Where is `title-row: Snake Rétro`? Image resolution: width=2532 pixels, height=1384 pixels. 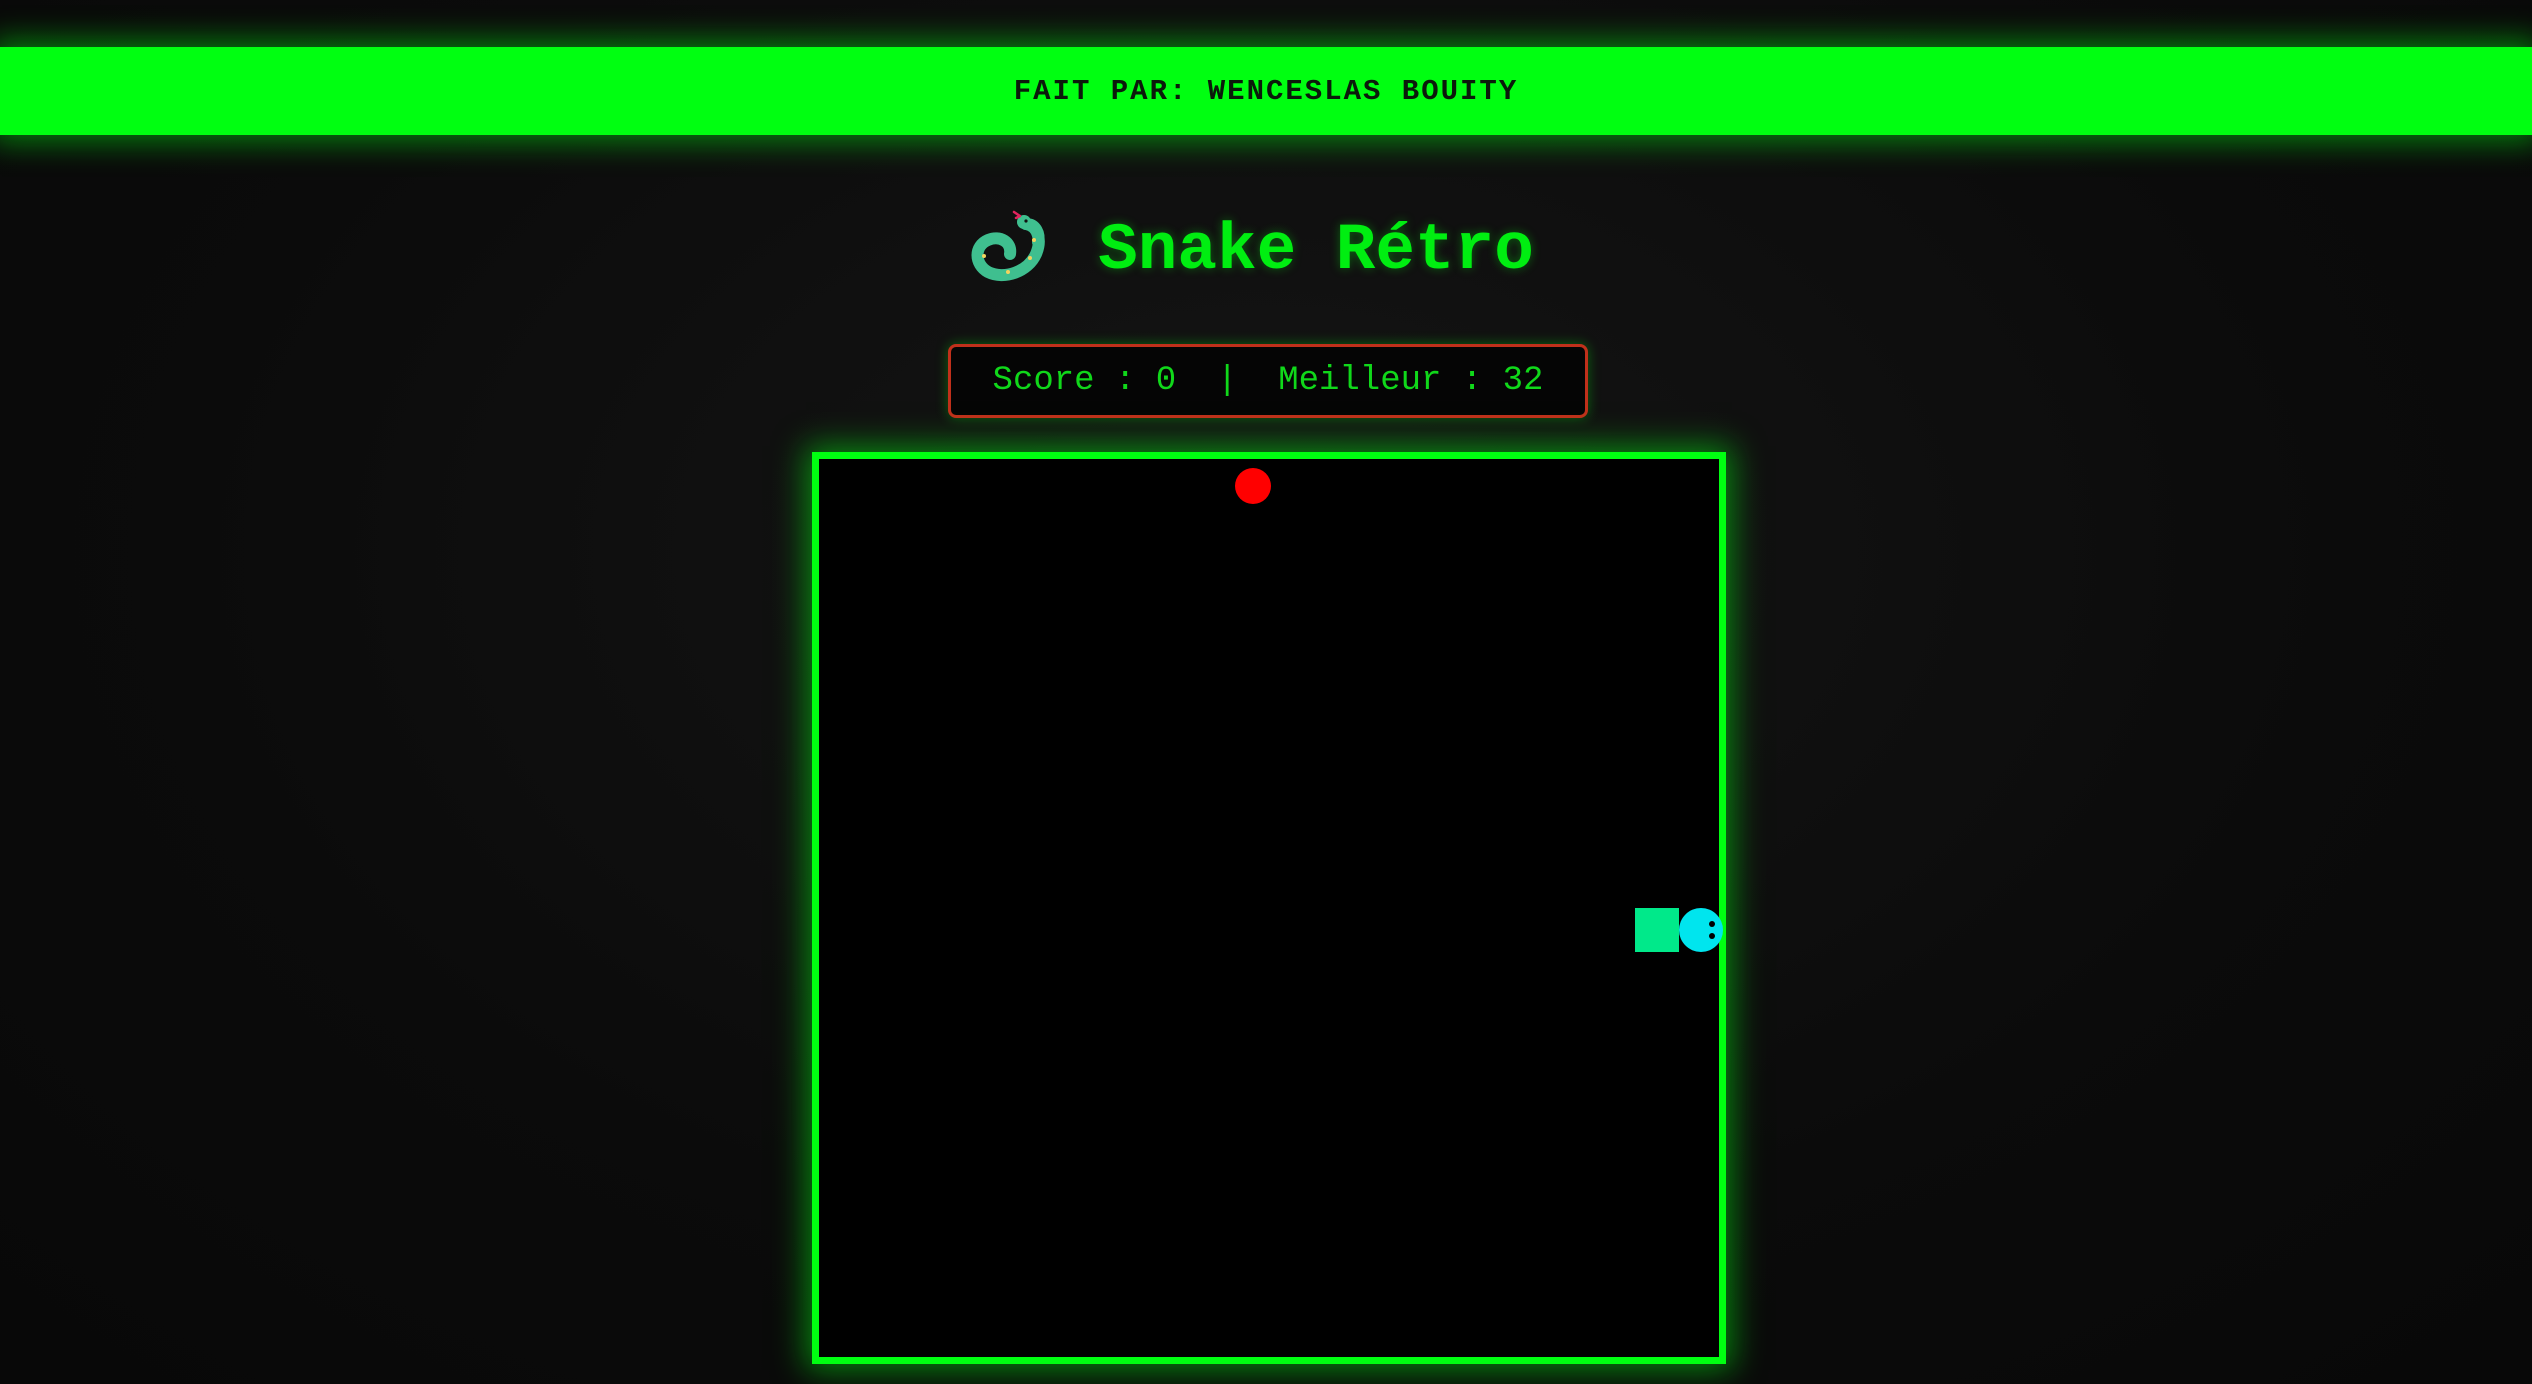 title-row: Snake Rétro is located at coordinates (1266, 250).